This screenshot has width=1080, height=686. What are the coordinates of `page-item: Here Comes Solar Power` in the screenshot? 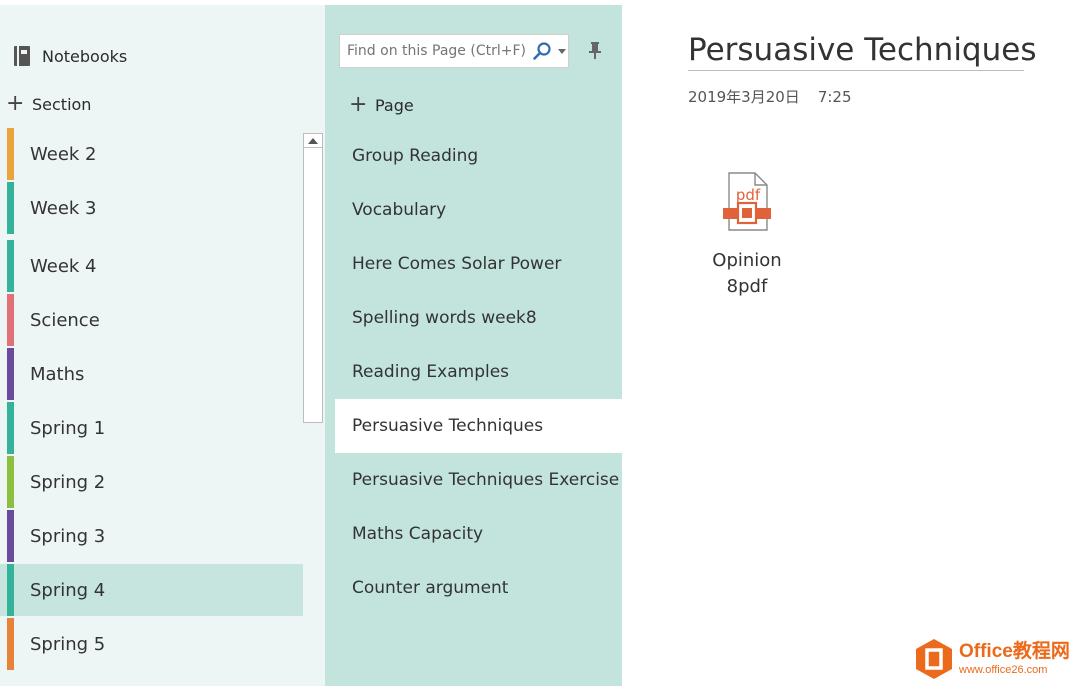 It's located at (478, 264).